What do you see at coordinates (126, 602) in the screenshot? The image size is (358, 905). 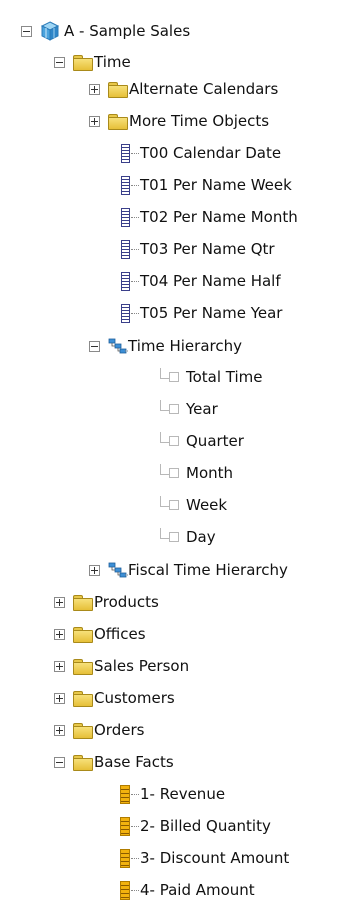 I see `tree-node-label: Products` at bounding box center [126, 602].